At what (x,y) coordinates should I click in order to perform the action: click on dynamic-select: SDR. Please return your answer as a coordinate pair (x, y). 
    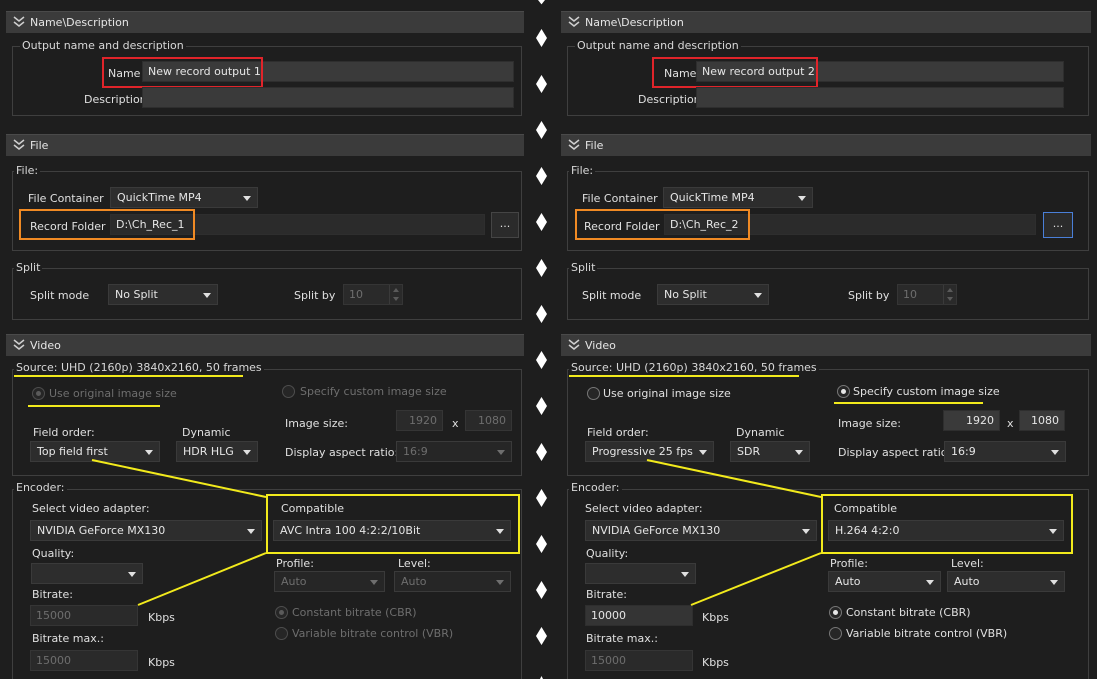
    Looking at the image, I should click on (770, 451).